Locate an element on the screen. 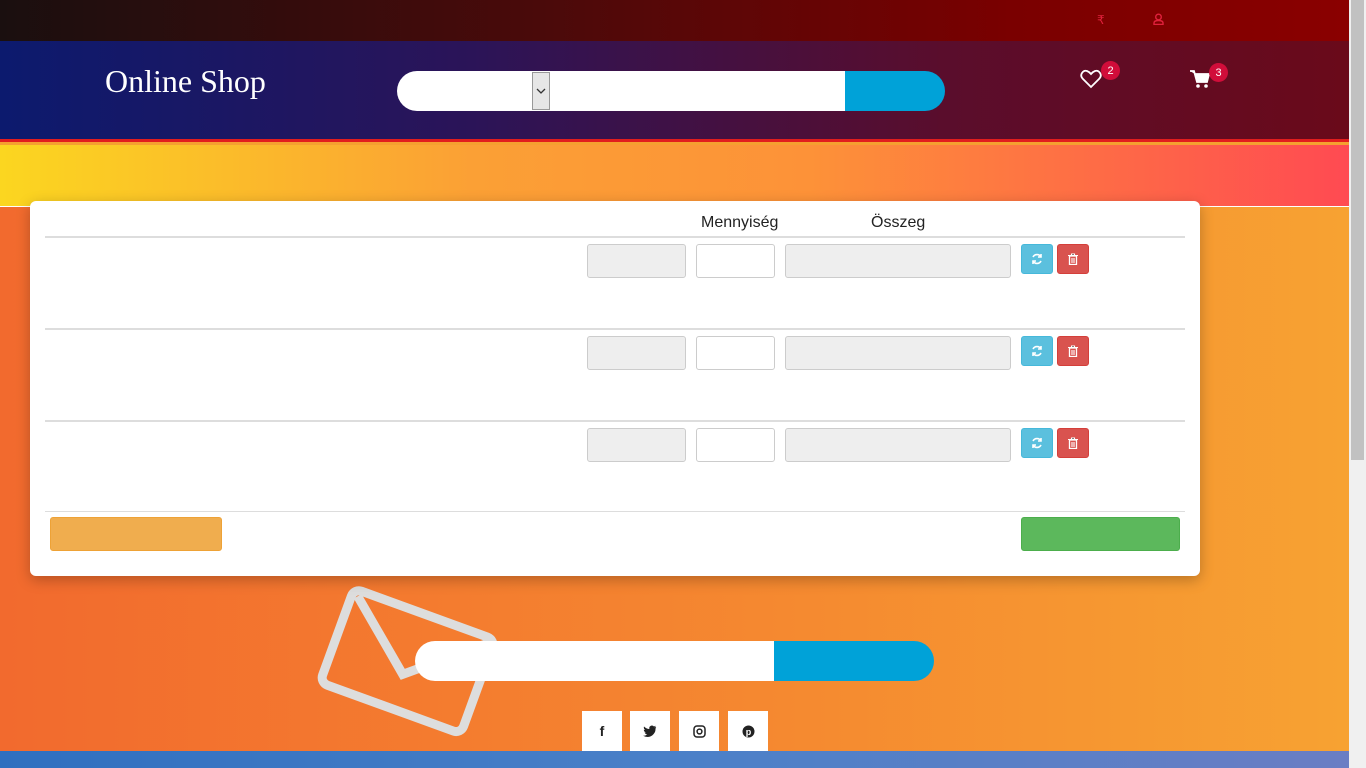 This screenshot has height=768, width=1366. search-input is located at coordinates (697, 91).